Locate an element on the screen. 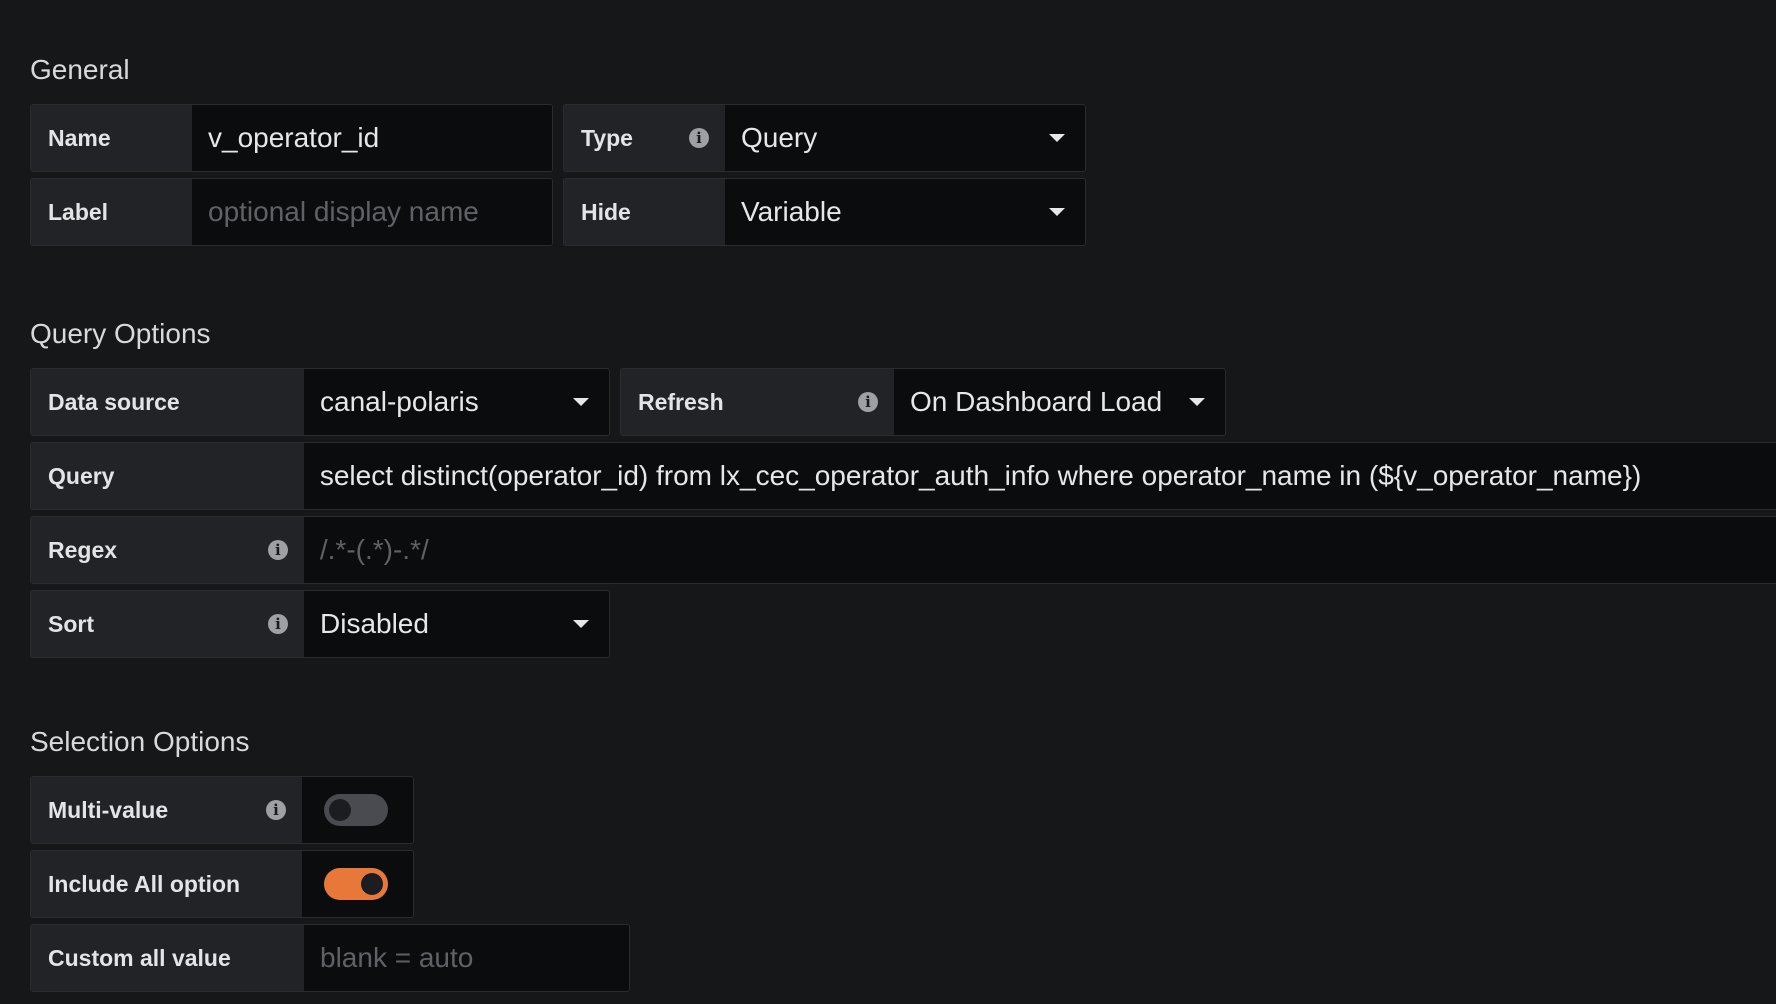  name-label: Name is located at coordinates (111, 138).